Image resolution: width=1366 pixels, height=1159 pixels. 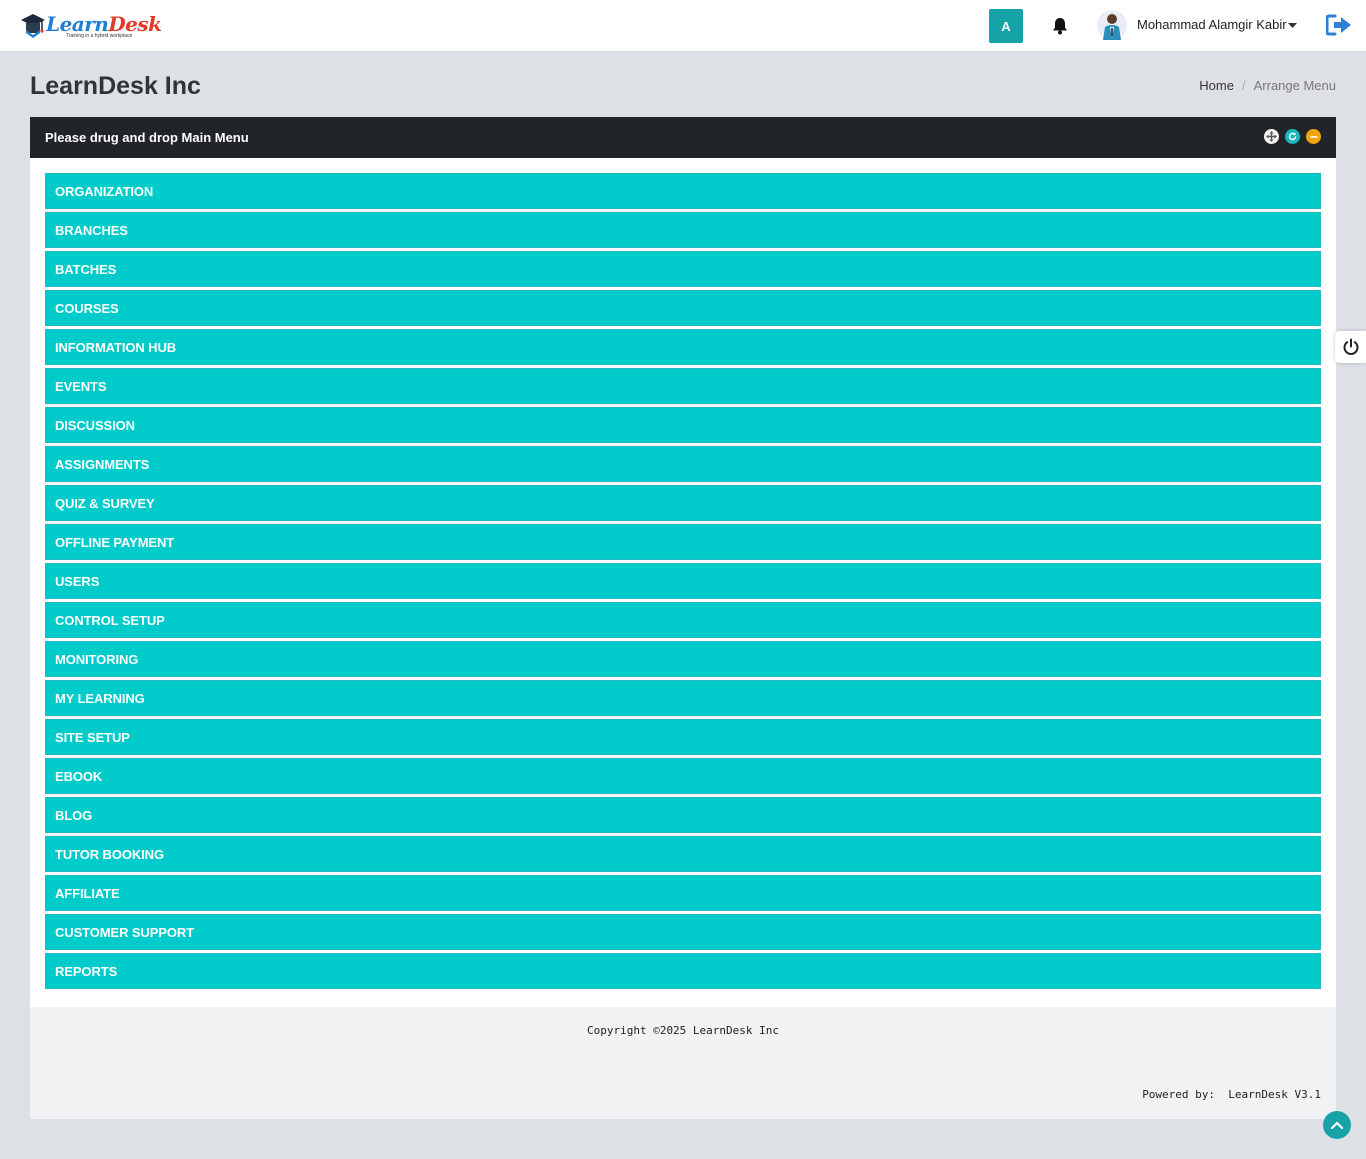 I want to click on menu-item-label: ORGANIZATION, so click(x=104, y=191).